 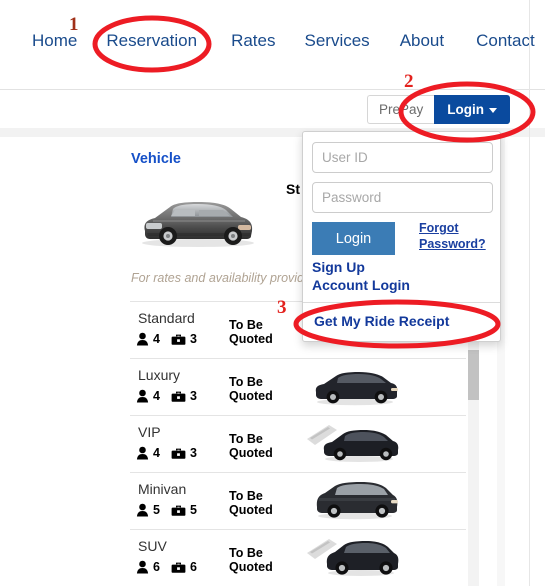 What do you see at coordinates (170, 567) in the screenshot?
I see `vehicle-capacity: 6 6` at bounding box center [170, 567].